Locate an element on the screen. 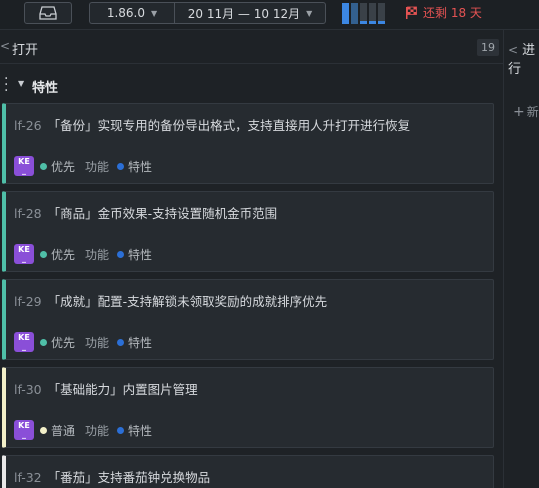 The image size is (539, 488). issue-id: lf-30 is located at coordinates (28, 389).